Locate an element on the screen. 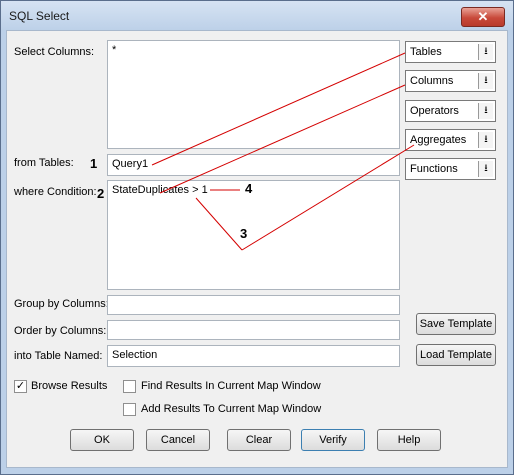 This screenshot has height=475, width=514. close-button: ✕ is located at coordinates (483, 17).